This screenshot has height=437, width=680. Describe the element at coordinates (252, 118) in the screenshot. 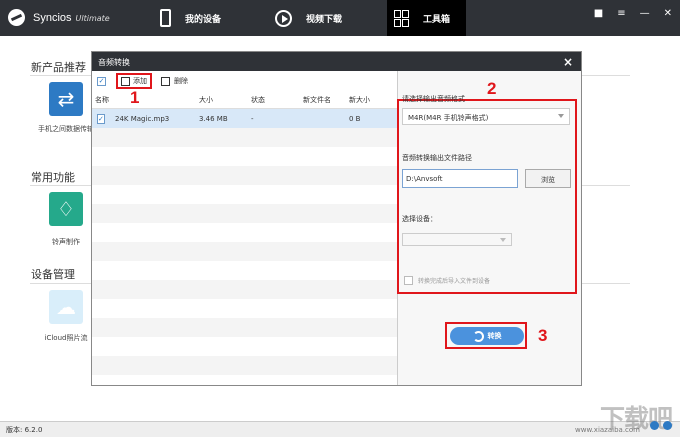

I see `file-status: -` at that location.